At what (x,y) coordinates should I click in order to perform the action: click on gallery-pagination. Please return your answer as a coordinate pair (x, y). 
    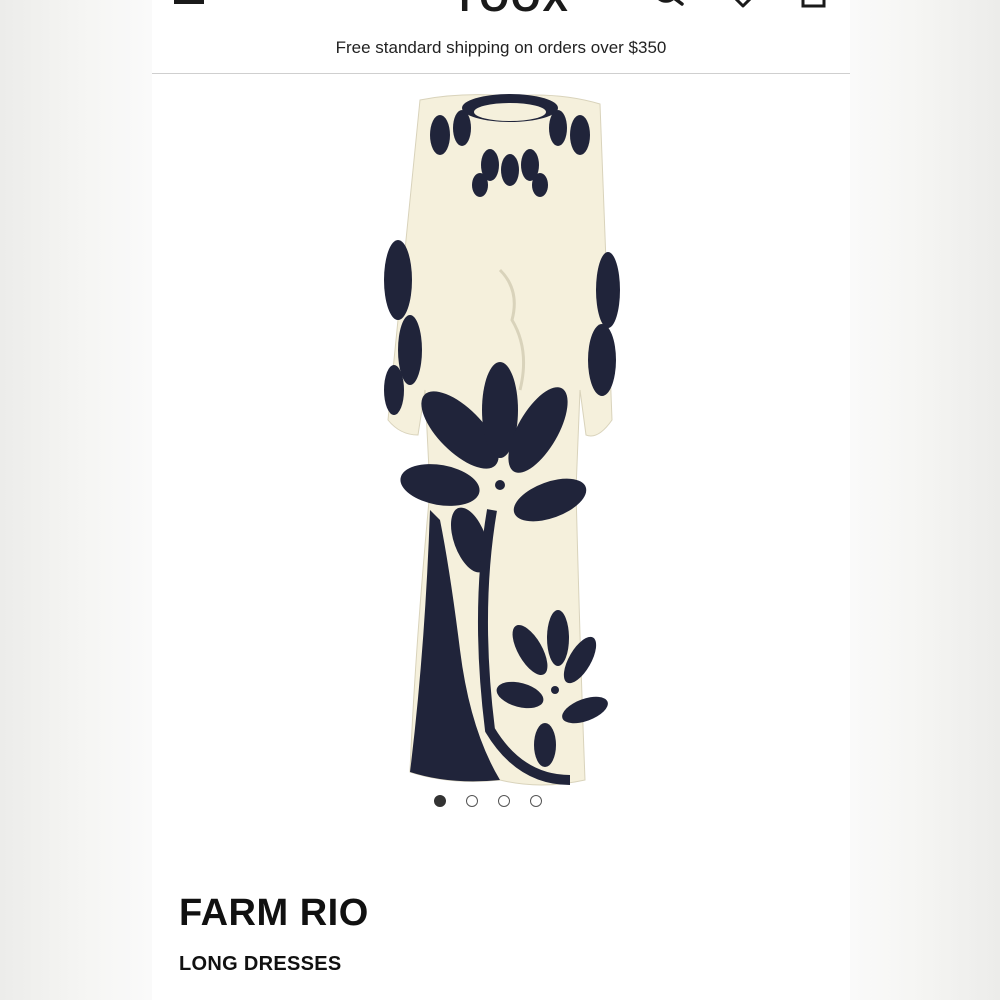
    Looking at the image, I should click on (488, 803).